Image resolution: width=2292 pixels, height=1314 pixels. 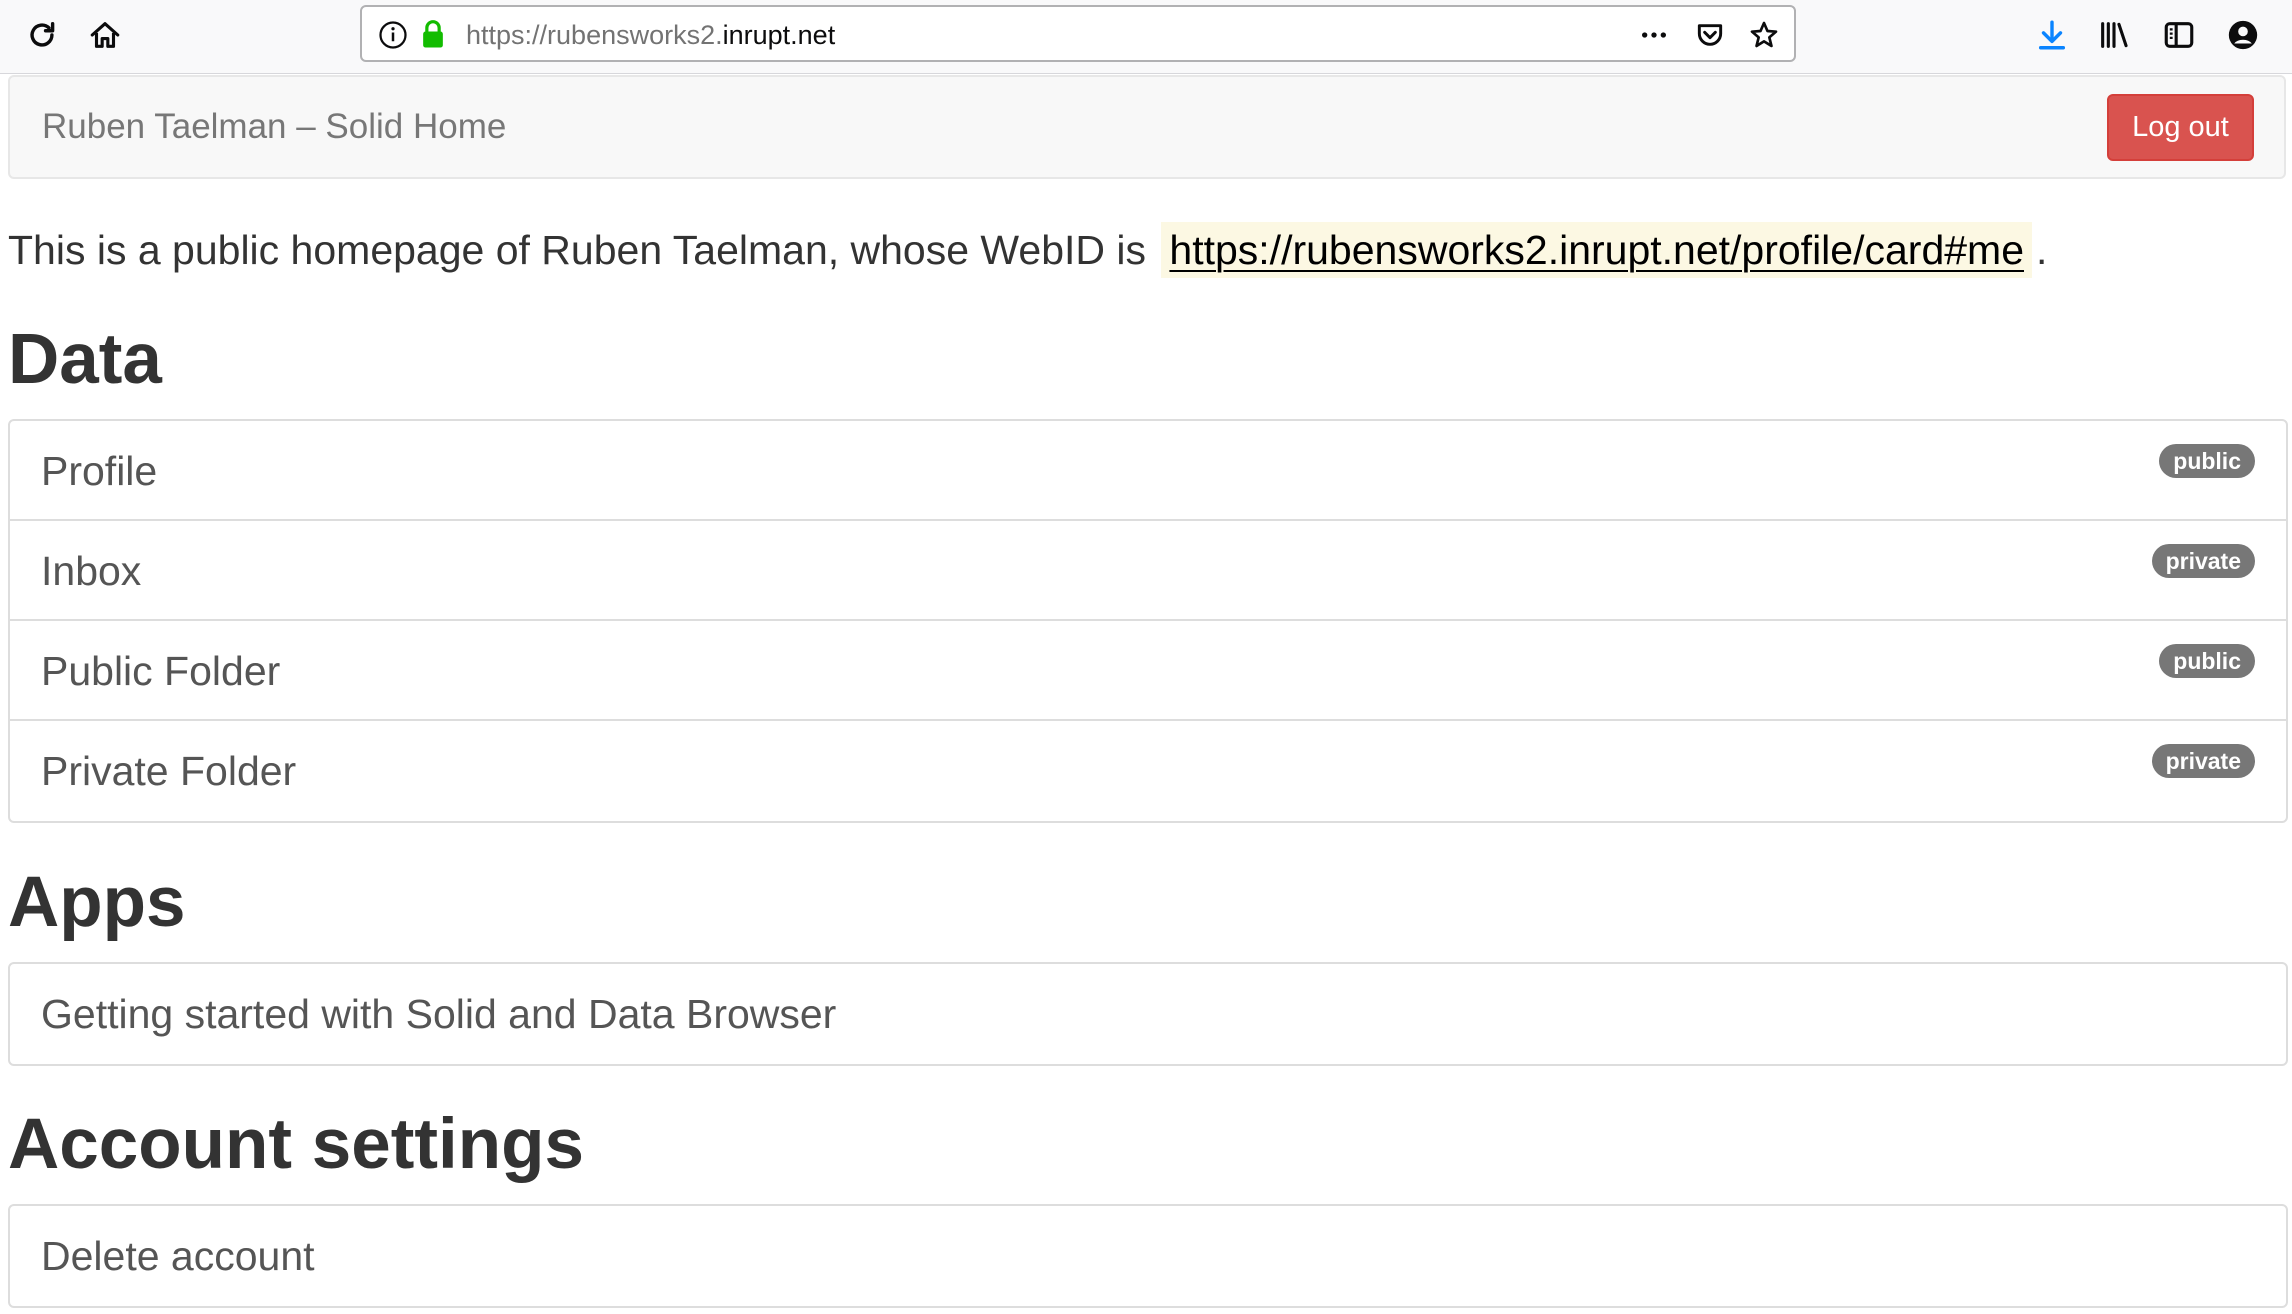 I want to click on list-item-inbox: Inbox private, so click(x=1148, y=571).